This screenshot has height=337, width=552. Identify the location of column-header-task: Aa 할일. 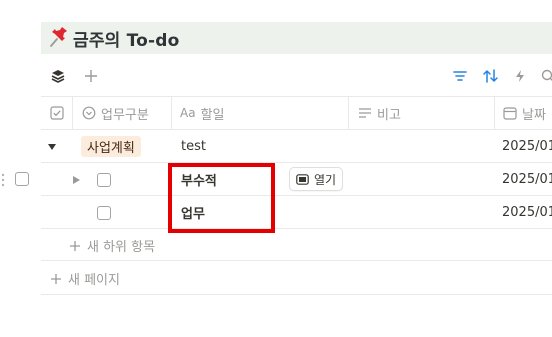
(202, 113).